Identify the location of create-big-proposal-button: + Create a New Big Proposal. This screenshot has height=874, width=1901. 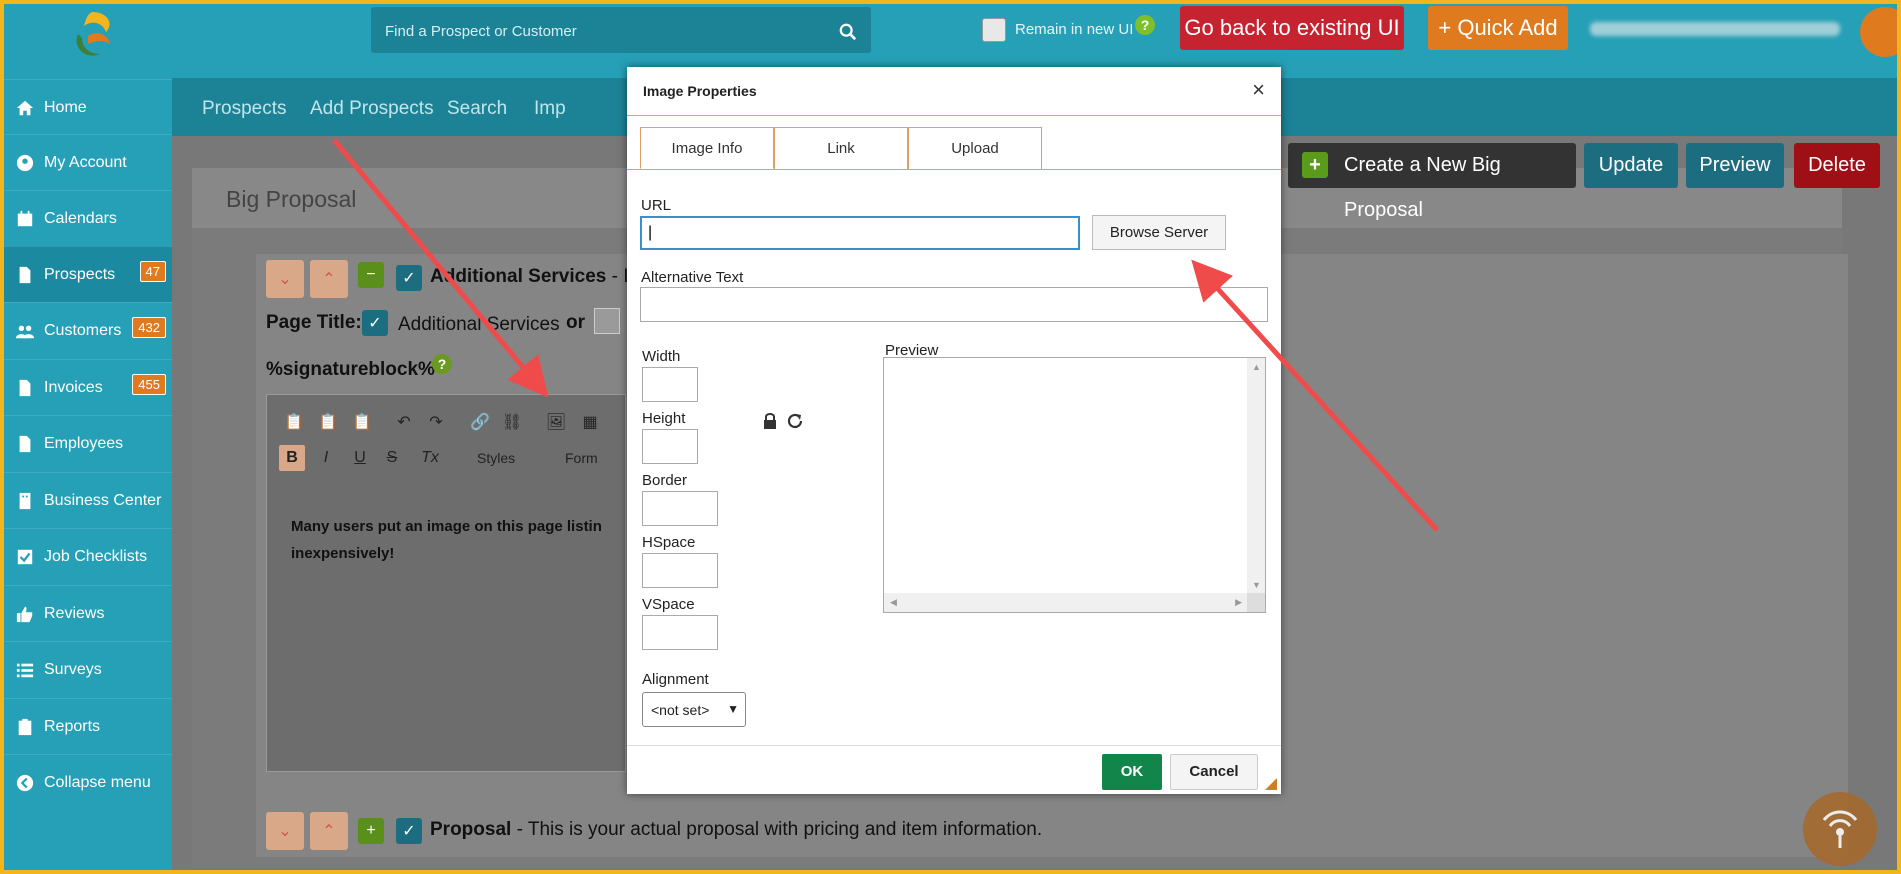
(1432, 182).